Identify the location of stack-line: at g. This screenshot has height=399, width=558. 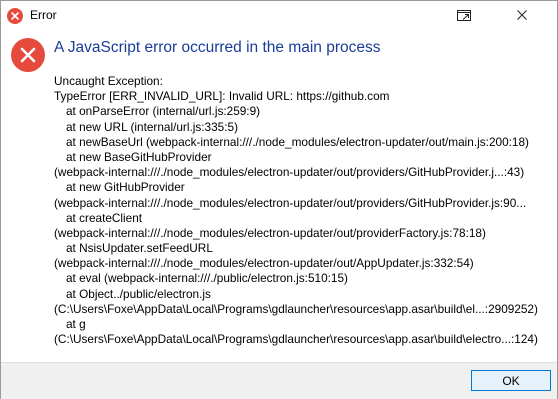
(76, 324).